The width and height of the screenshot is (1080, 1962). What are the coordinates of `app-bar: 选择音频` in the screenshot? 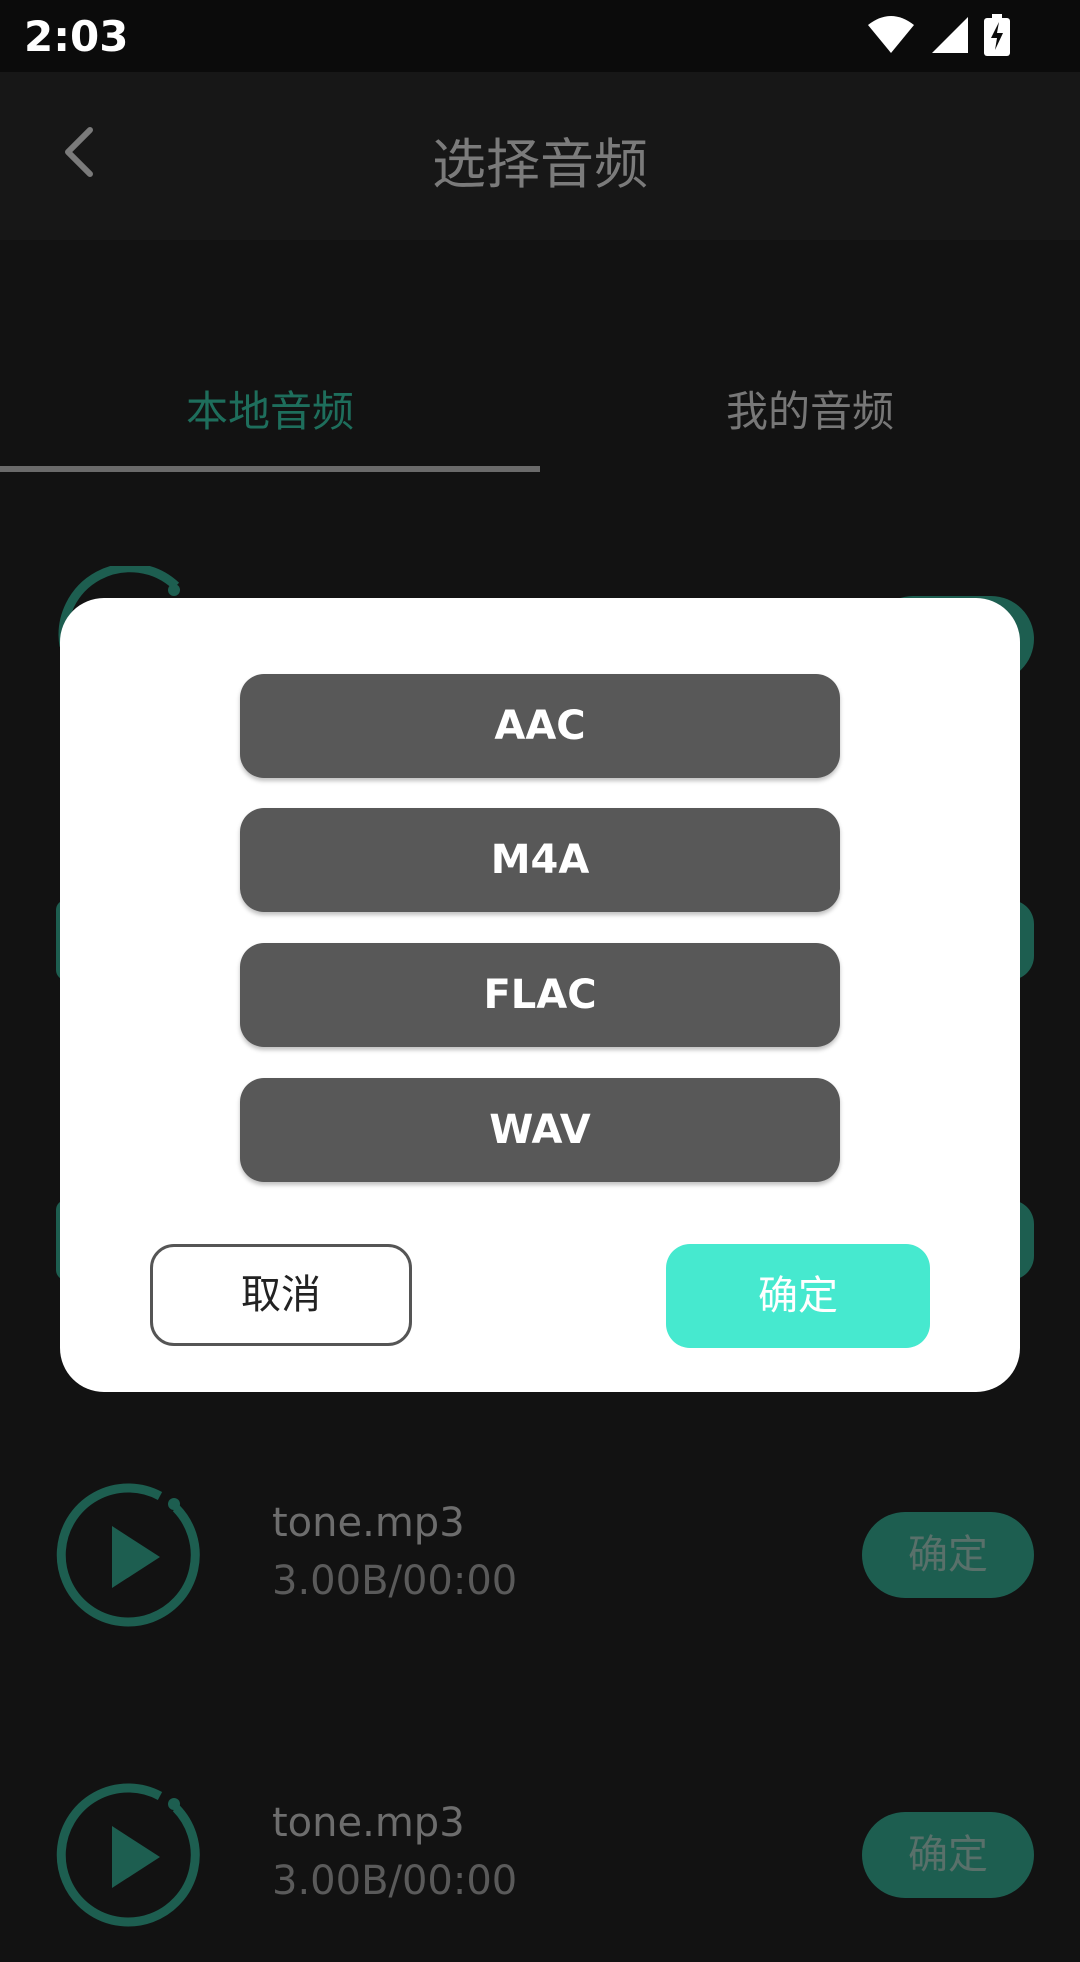 It's located at (540, 156).